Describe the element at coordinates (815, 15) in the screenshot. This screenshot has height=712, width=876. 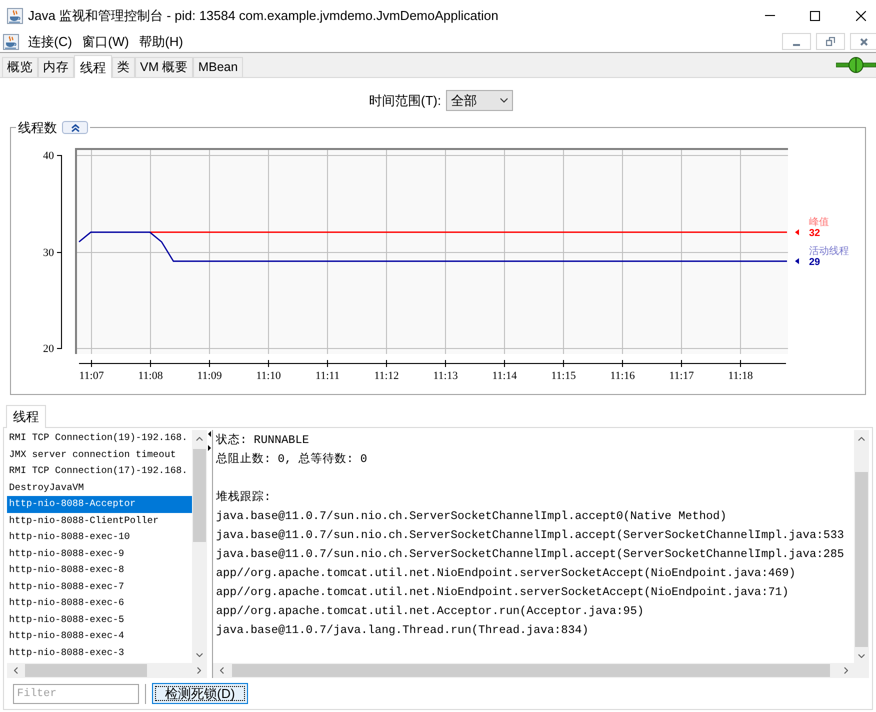
I see `maximize-icon` at that location.